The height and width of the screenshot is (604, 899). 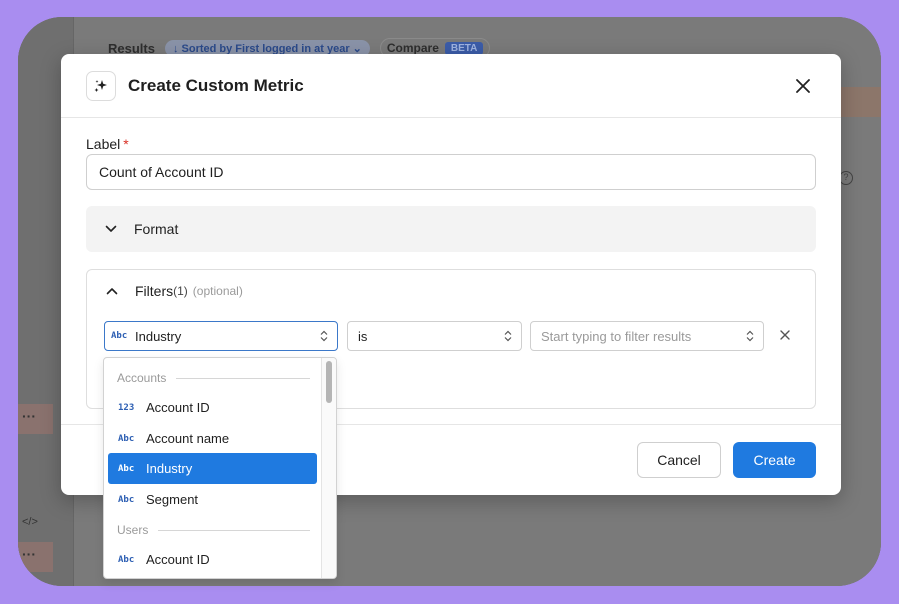 I want to click on beta-badge: BETA, so click(x=464, y=48).